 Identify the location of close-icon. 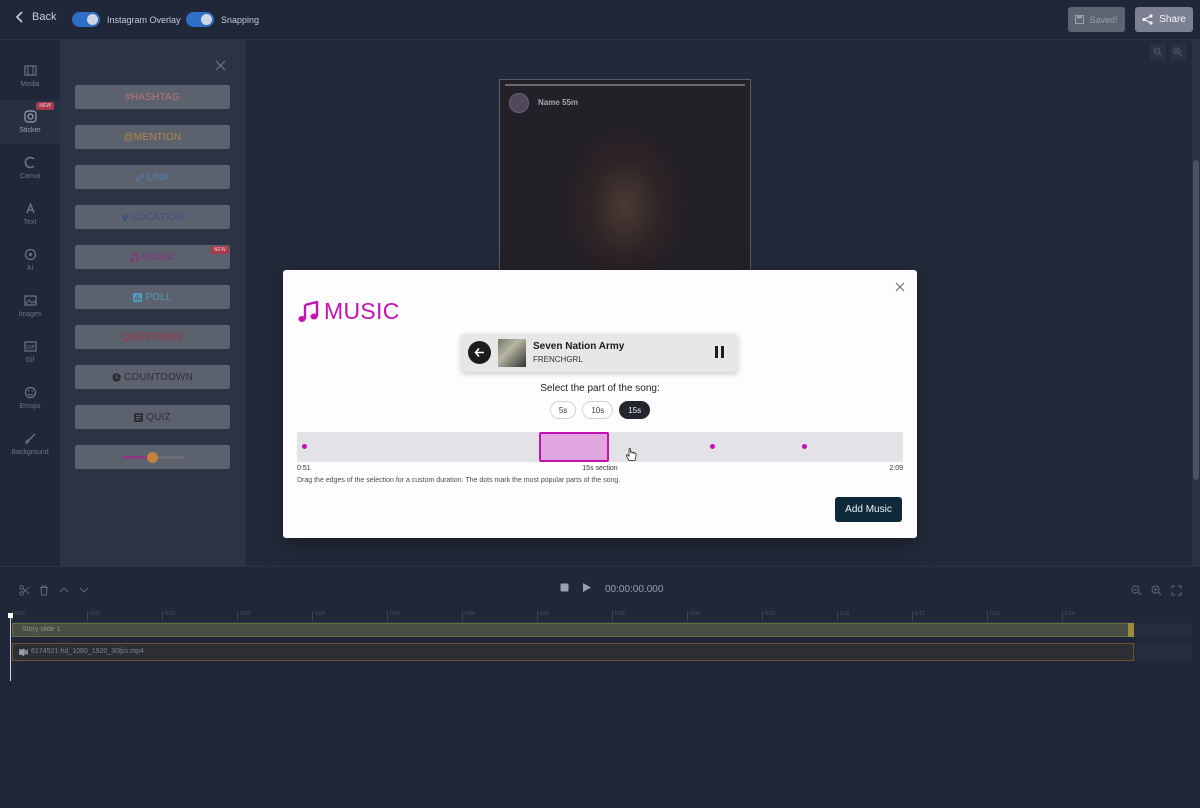
(900, 287).